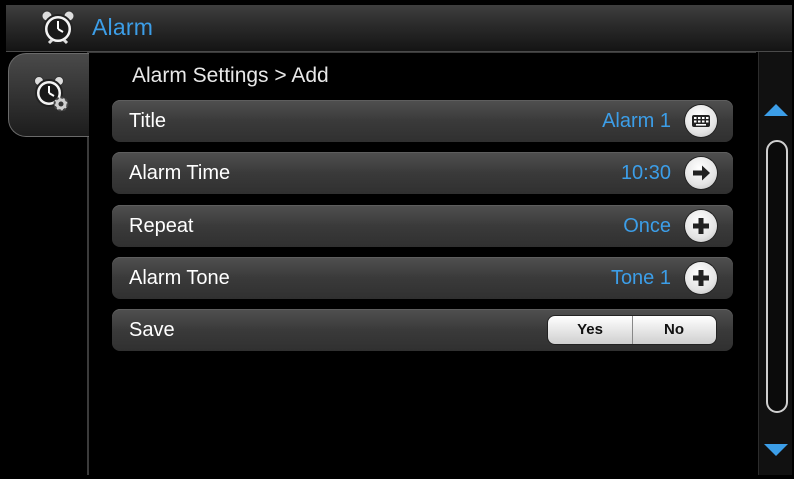  Describe the element at coordinates (180, 173) in the screenshot. I see `row-label: Alarm Time` at that location.